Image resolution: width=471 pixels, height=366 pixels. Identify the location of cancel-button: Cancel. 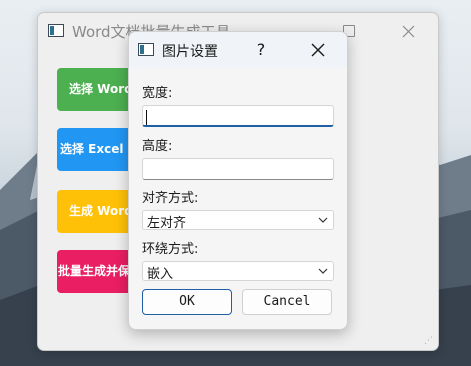
(287, 302).